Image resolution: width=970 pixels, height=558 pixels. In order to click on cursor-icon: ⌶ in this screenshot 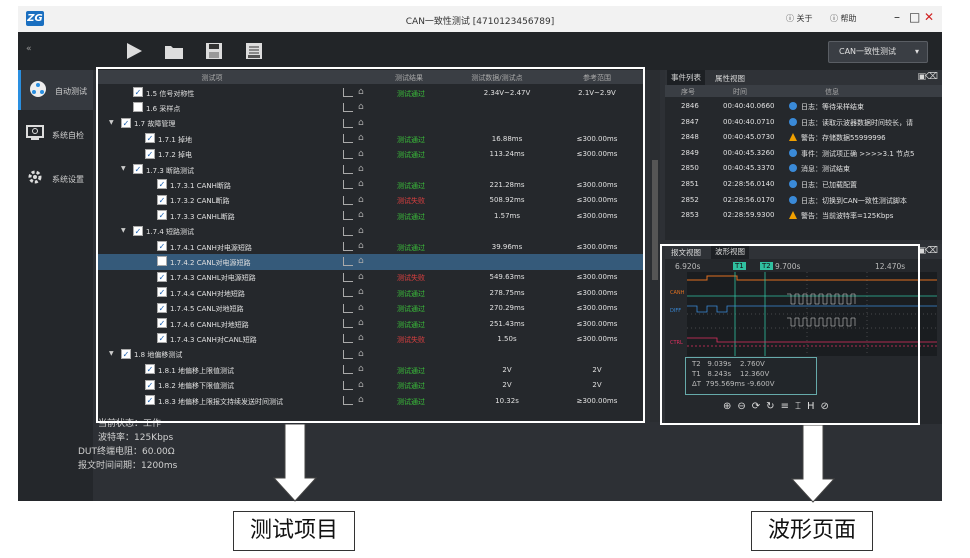, I will do `click(801, 406)`.